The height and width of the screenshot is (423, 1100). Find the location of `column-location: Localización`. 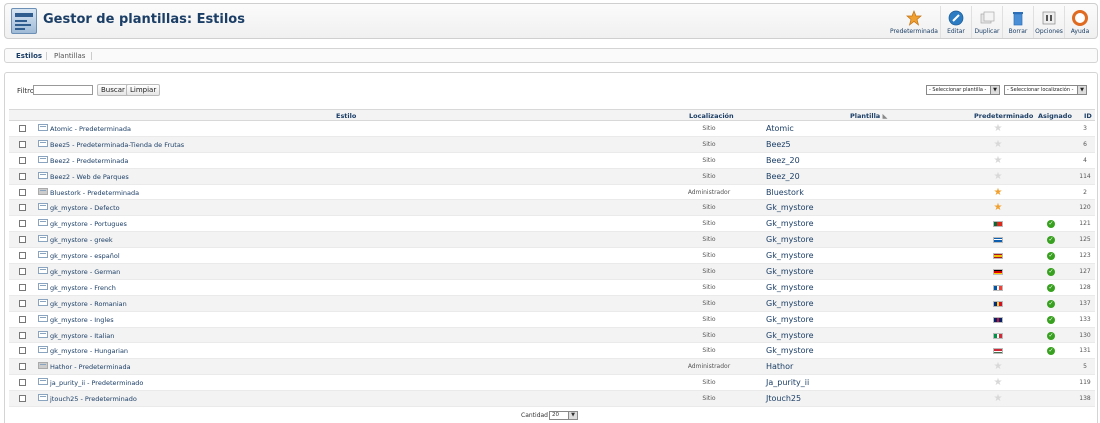

column-location: Localización is located at coordinates (711, 116).